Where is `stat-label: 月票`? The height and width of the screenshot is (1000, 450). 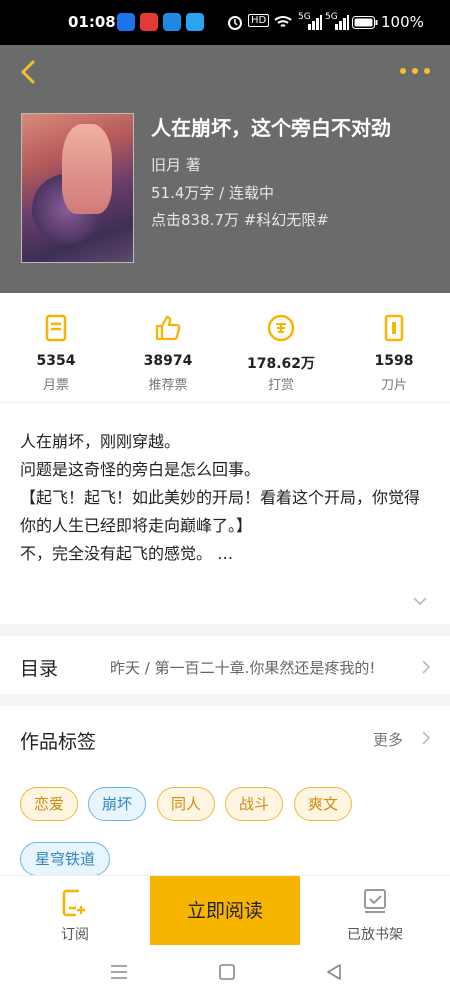
stat-label: 月票 is located at coordinates (55, 385).